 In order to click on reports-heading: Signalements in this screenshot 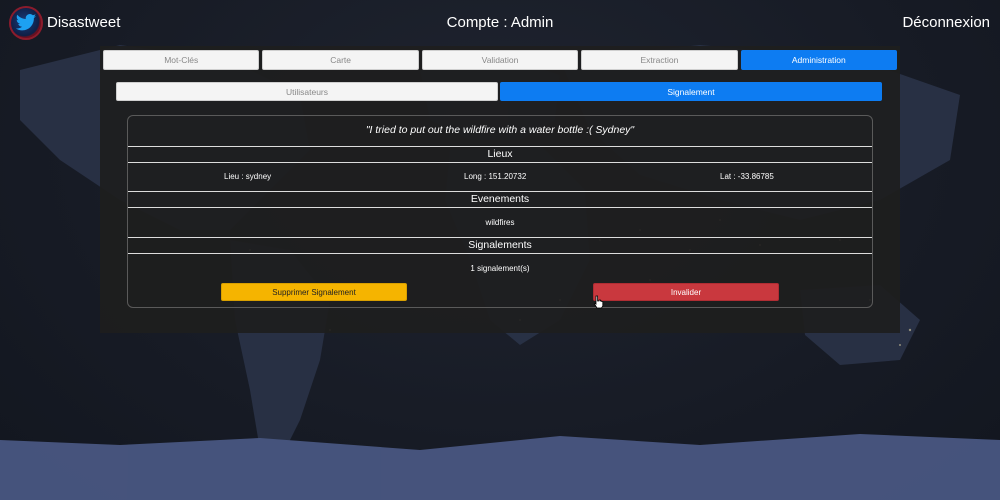, I will do `click(500, 245)`.